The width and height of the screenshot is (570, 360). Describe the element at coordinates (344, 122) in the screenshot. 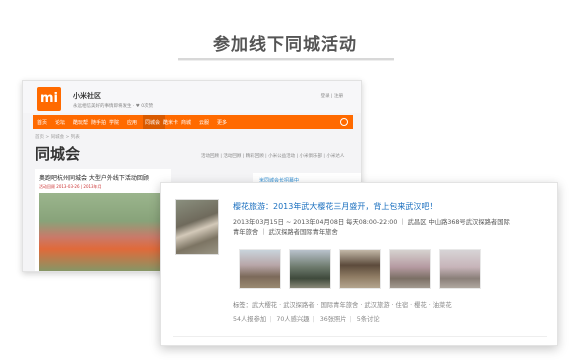

I see `search-icon` at that location.